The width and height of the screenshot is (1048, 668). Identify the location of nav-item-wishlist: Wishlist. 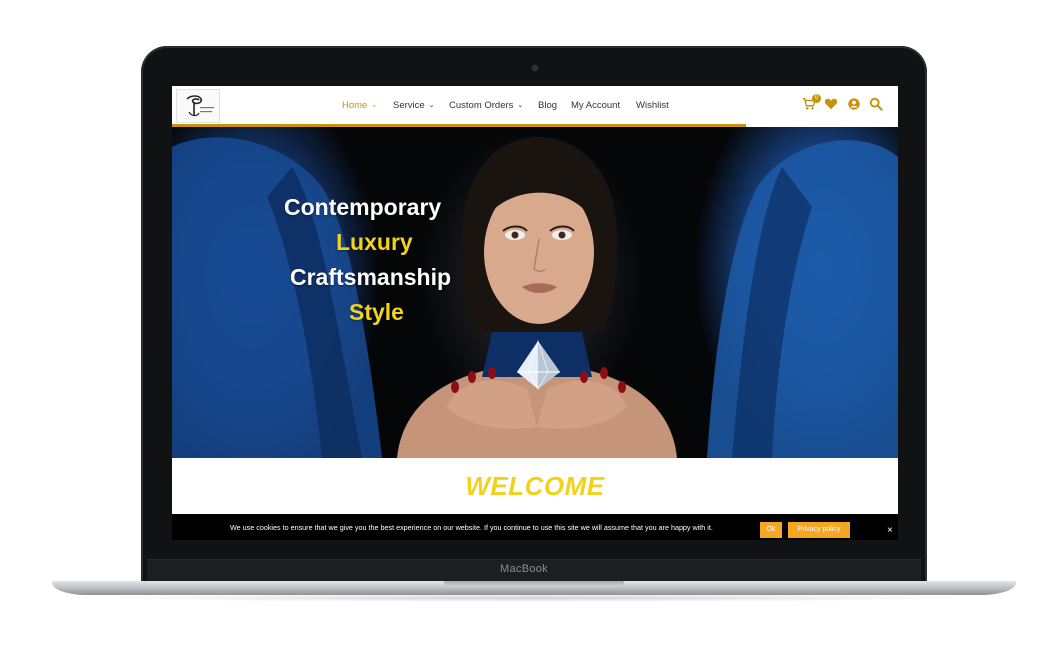
(652, 105).